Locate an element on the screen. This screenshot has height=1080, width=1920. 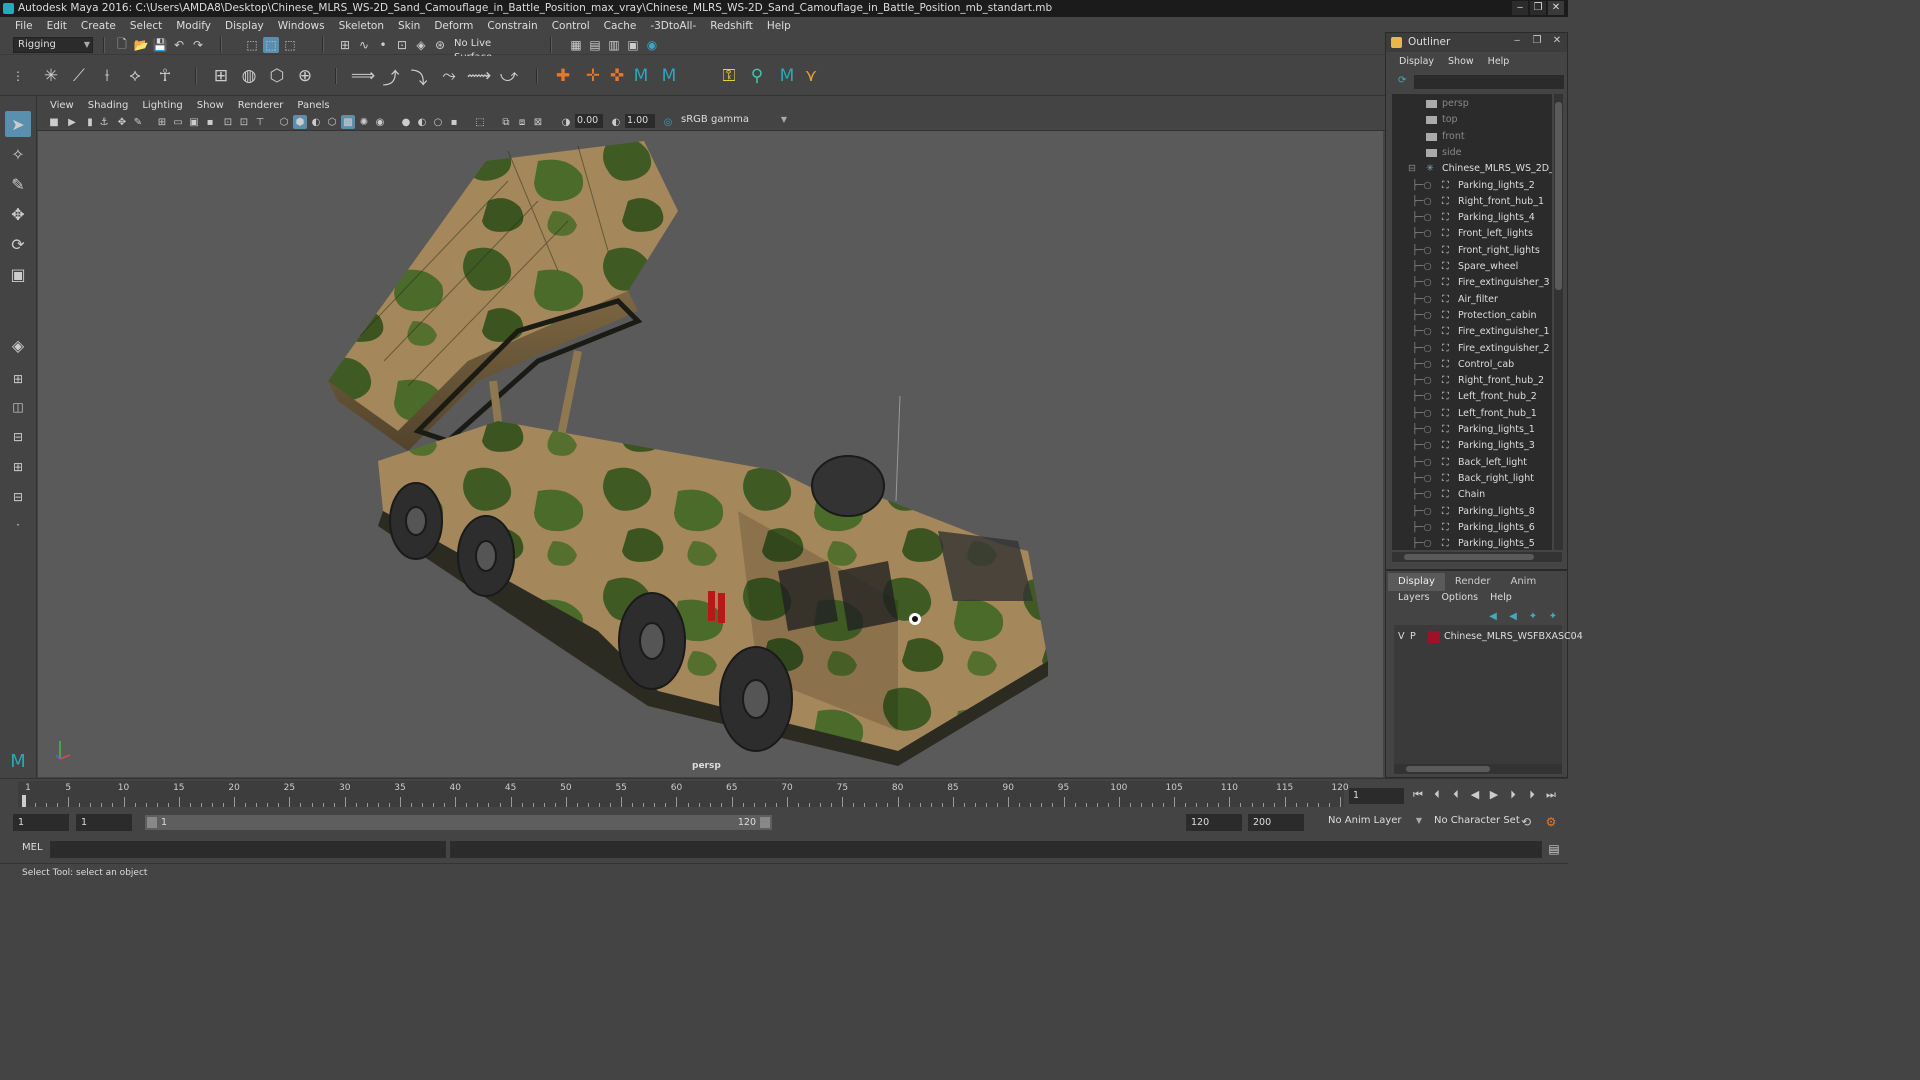
playback-end-field: 120 is located at coordinates (1214, 822).